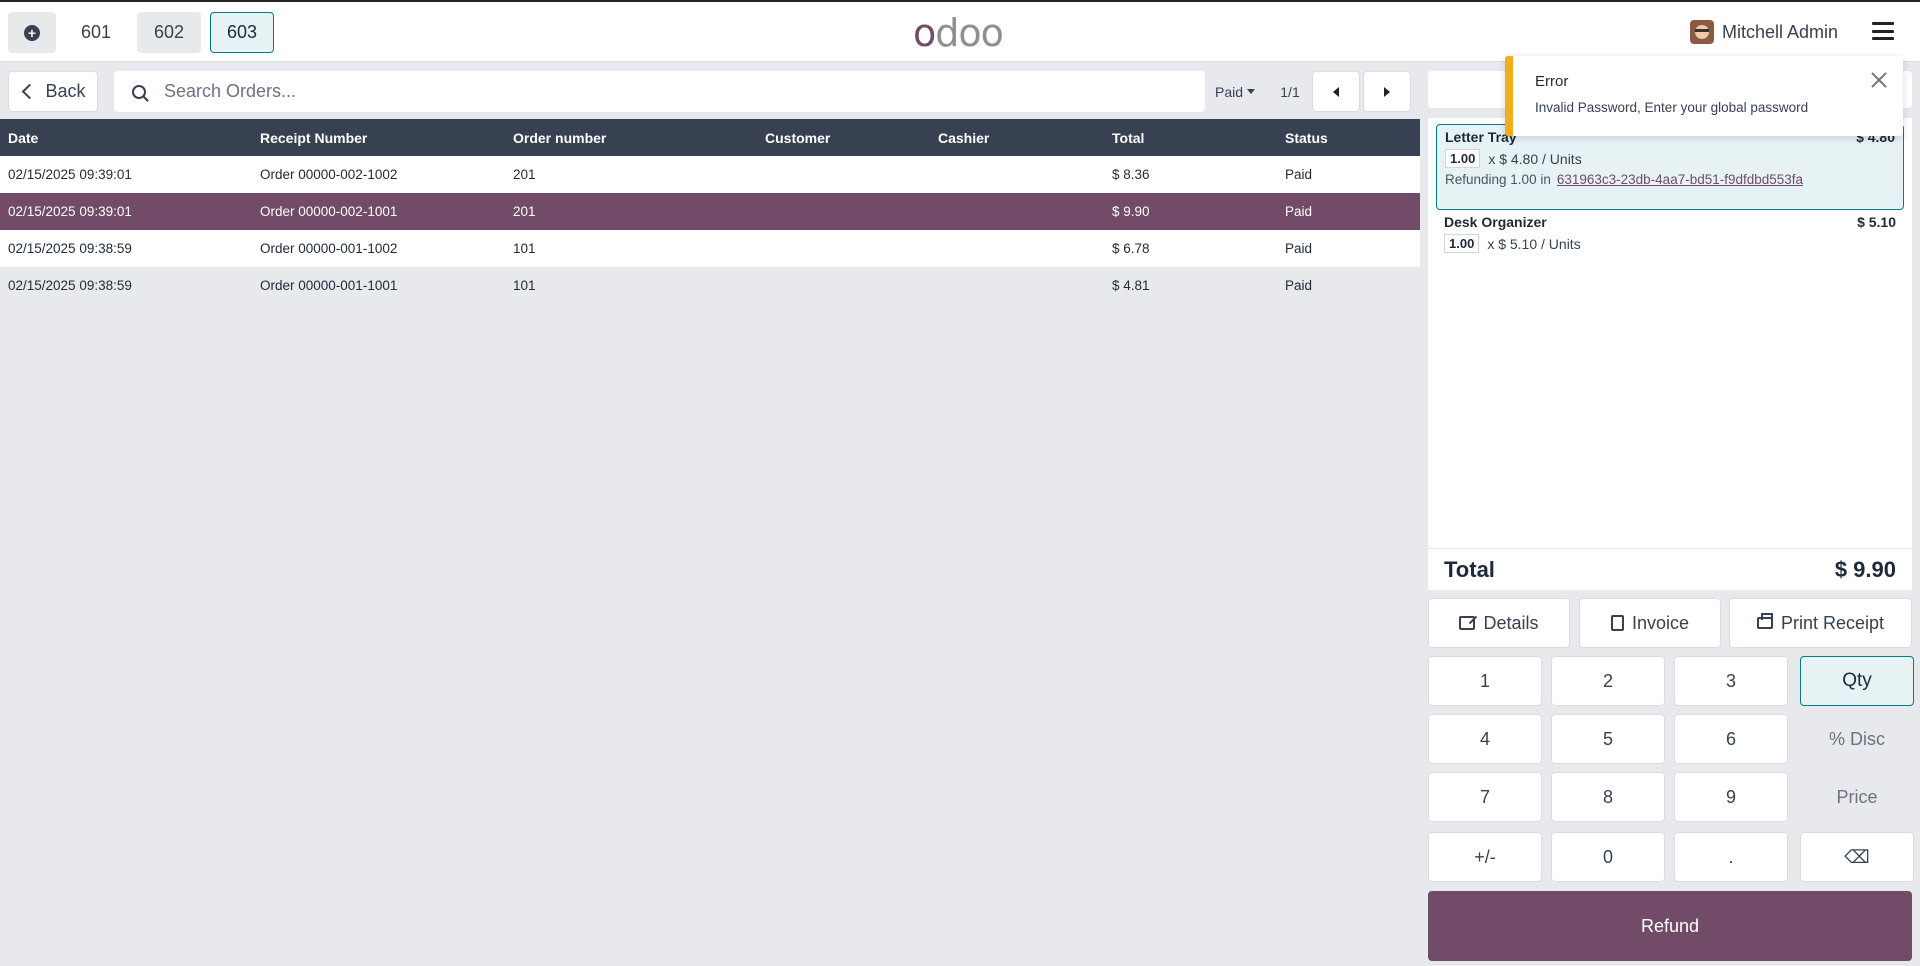  I want to click on details-button: Details, so click(1499, 623).